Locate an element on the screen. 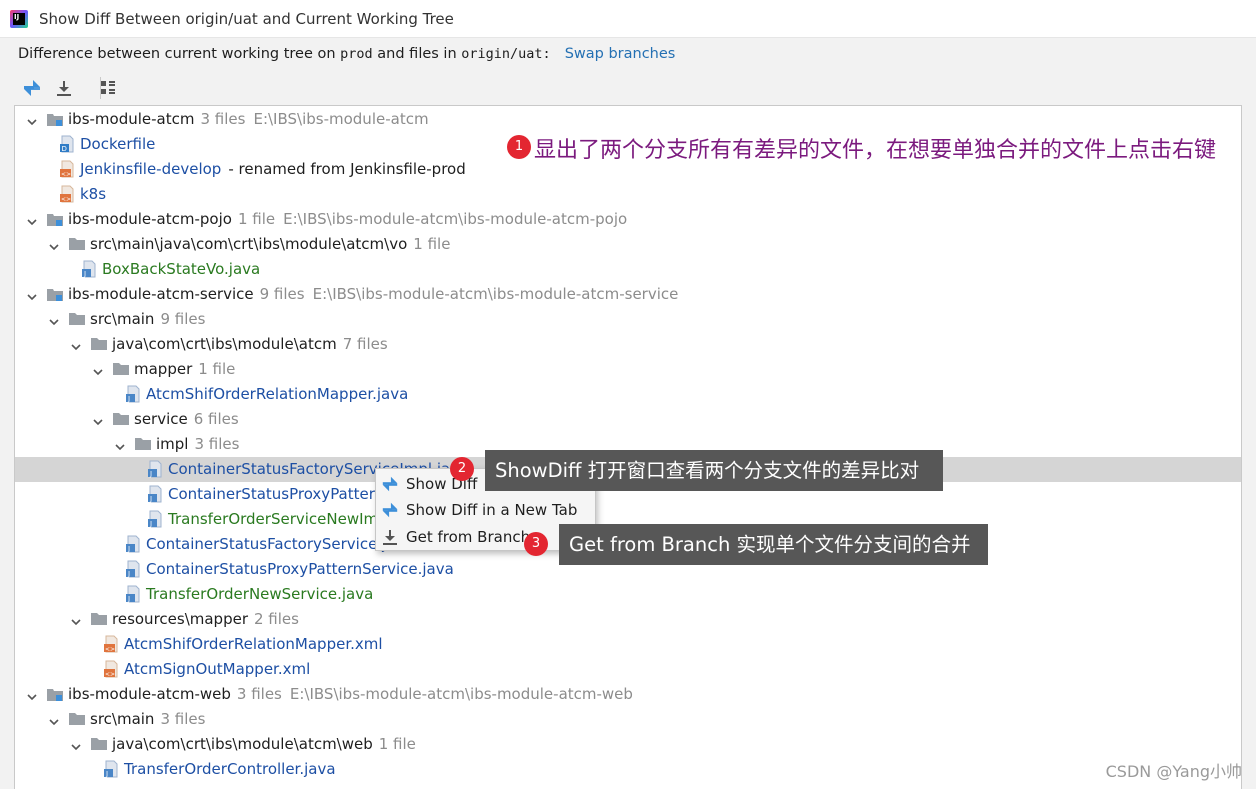 The image size is (1256, 789). get-from-branch-button is located at coordinates (64, 88).